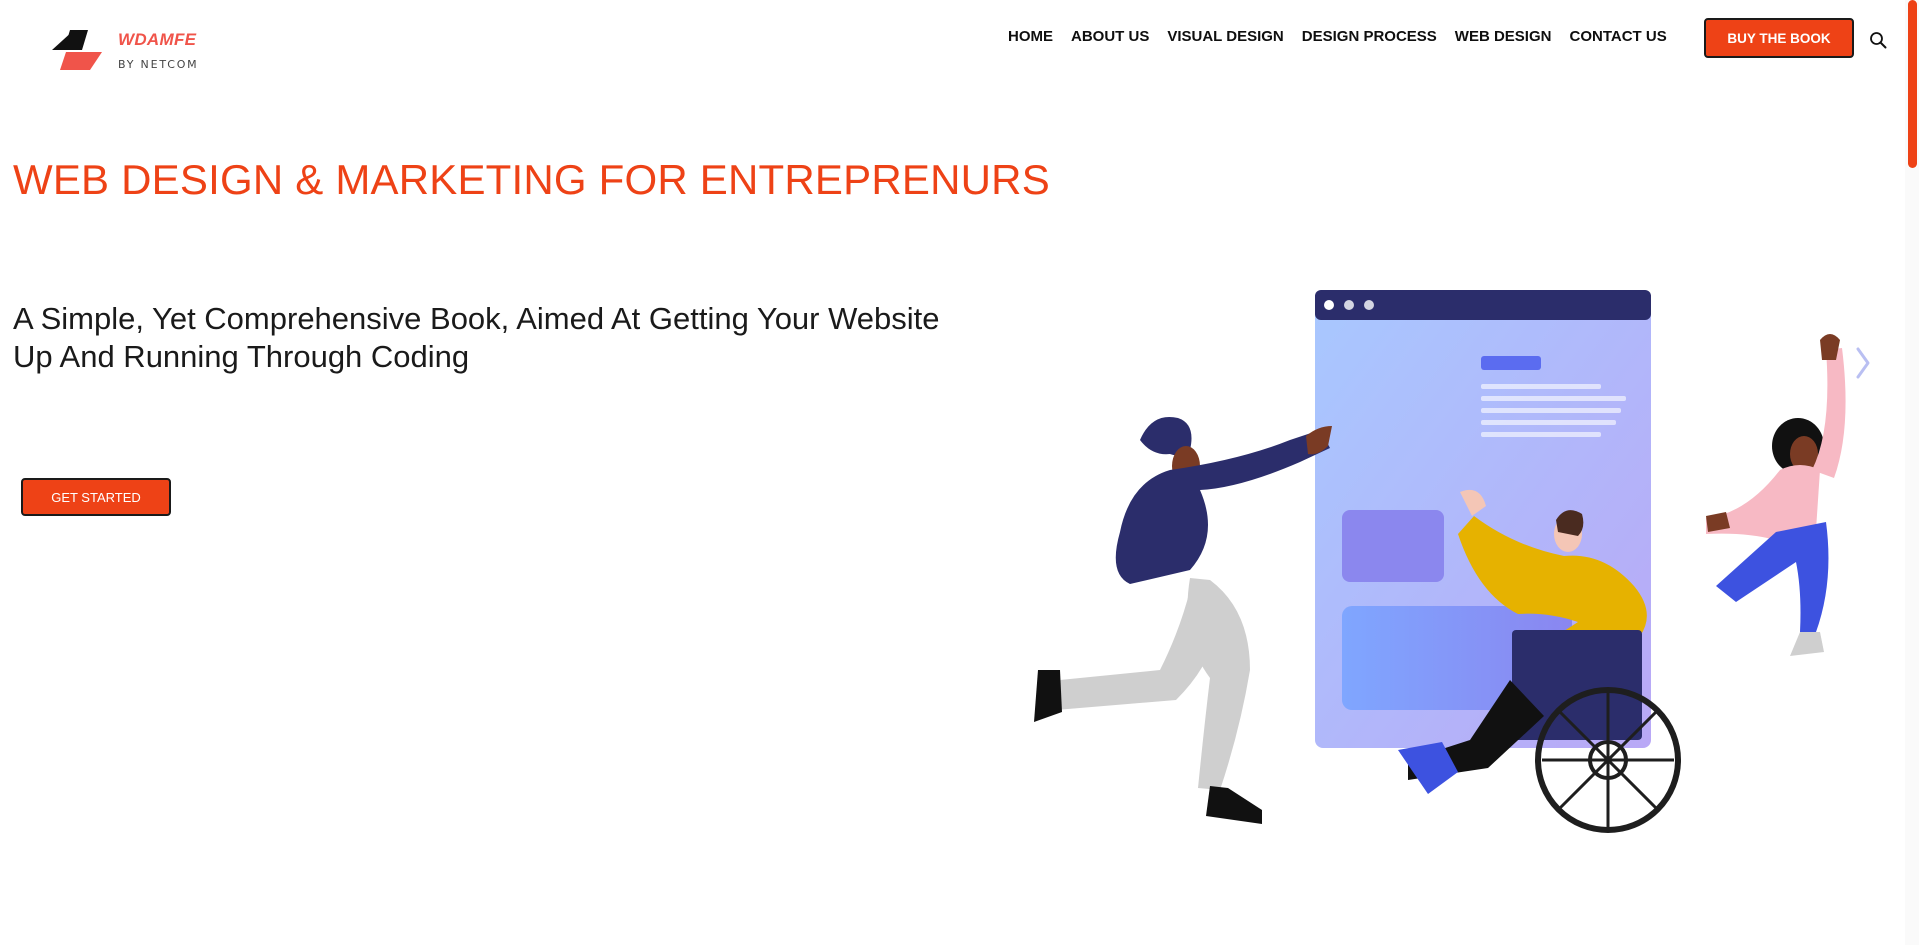 The height and width of the screenshot is (945, 1919). Describe the element at coordinates (1878, 40) in the screenshot. I see `search-icon` at that location.